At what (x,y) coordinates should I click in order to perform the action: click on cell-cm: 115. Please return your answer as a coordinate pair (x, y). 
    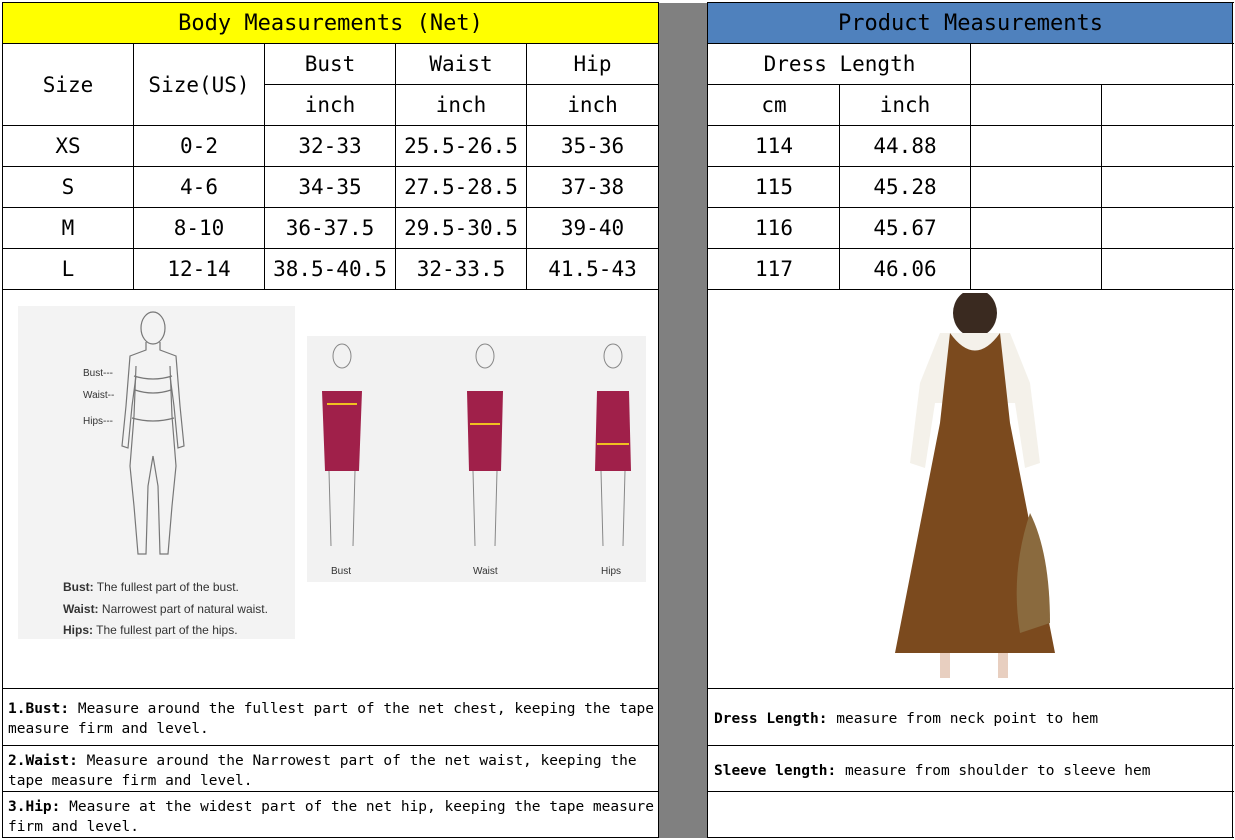
    Looking at the image, I should click on (774, 187).